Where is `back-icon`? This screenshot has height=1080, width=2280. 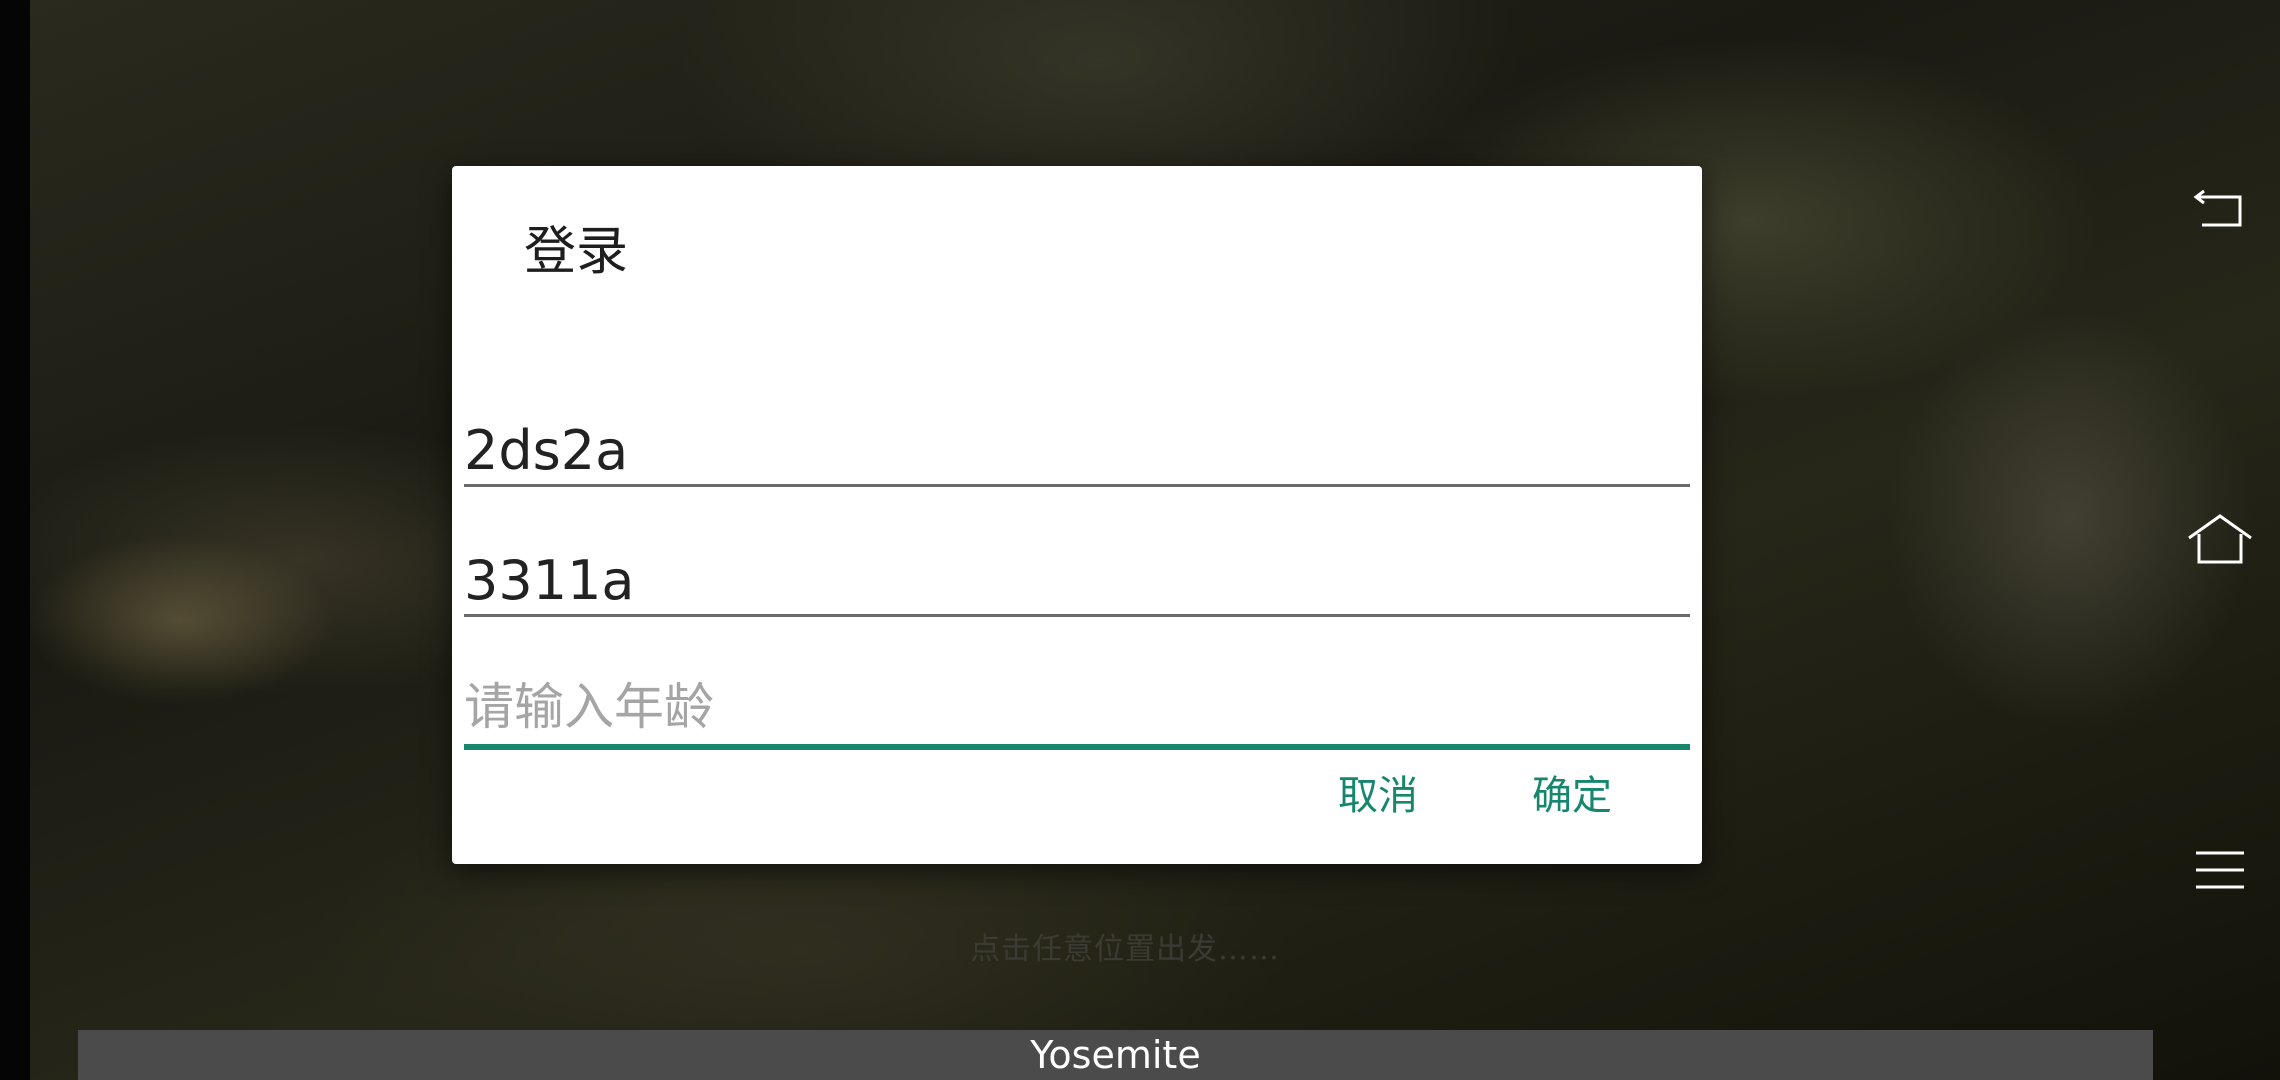
back-icon is located at coordinates (2217, 208).